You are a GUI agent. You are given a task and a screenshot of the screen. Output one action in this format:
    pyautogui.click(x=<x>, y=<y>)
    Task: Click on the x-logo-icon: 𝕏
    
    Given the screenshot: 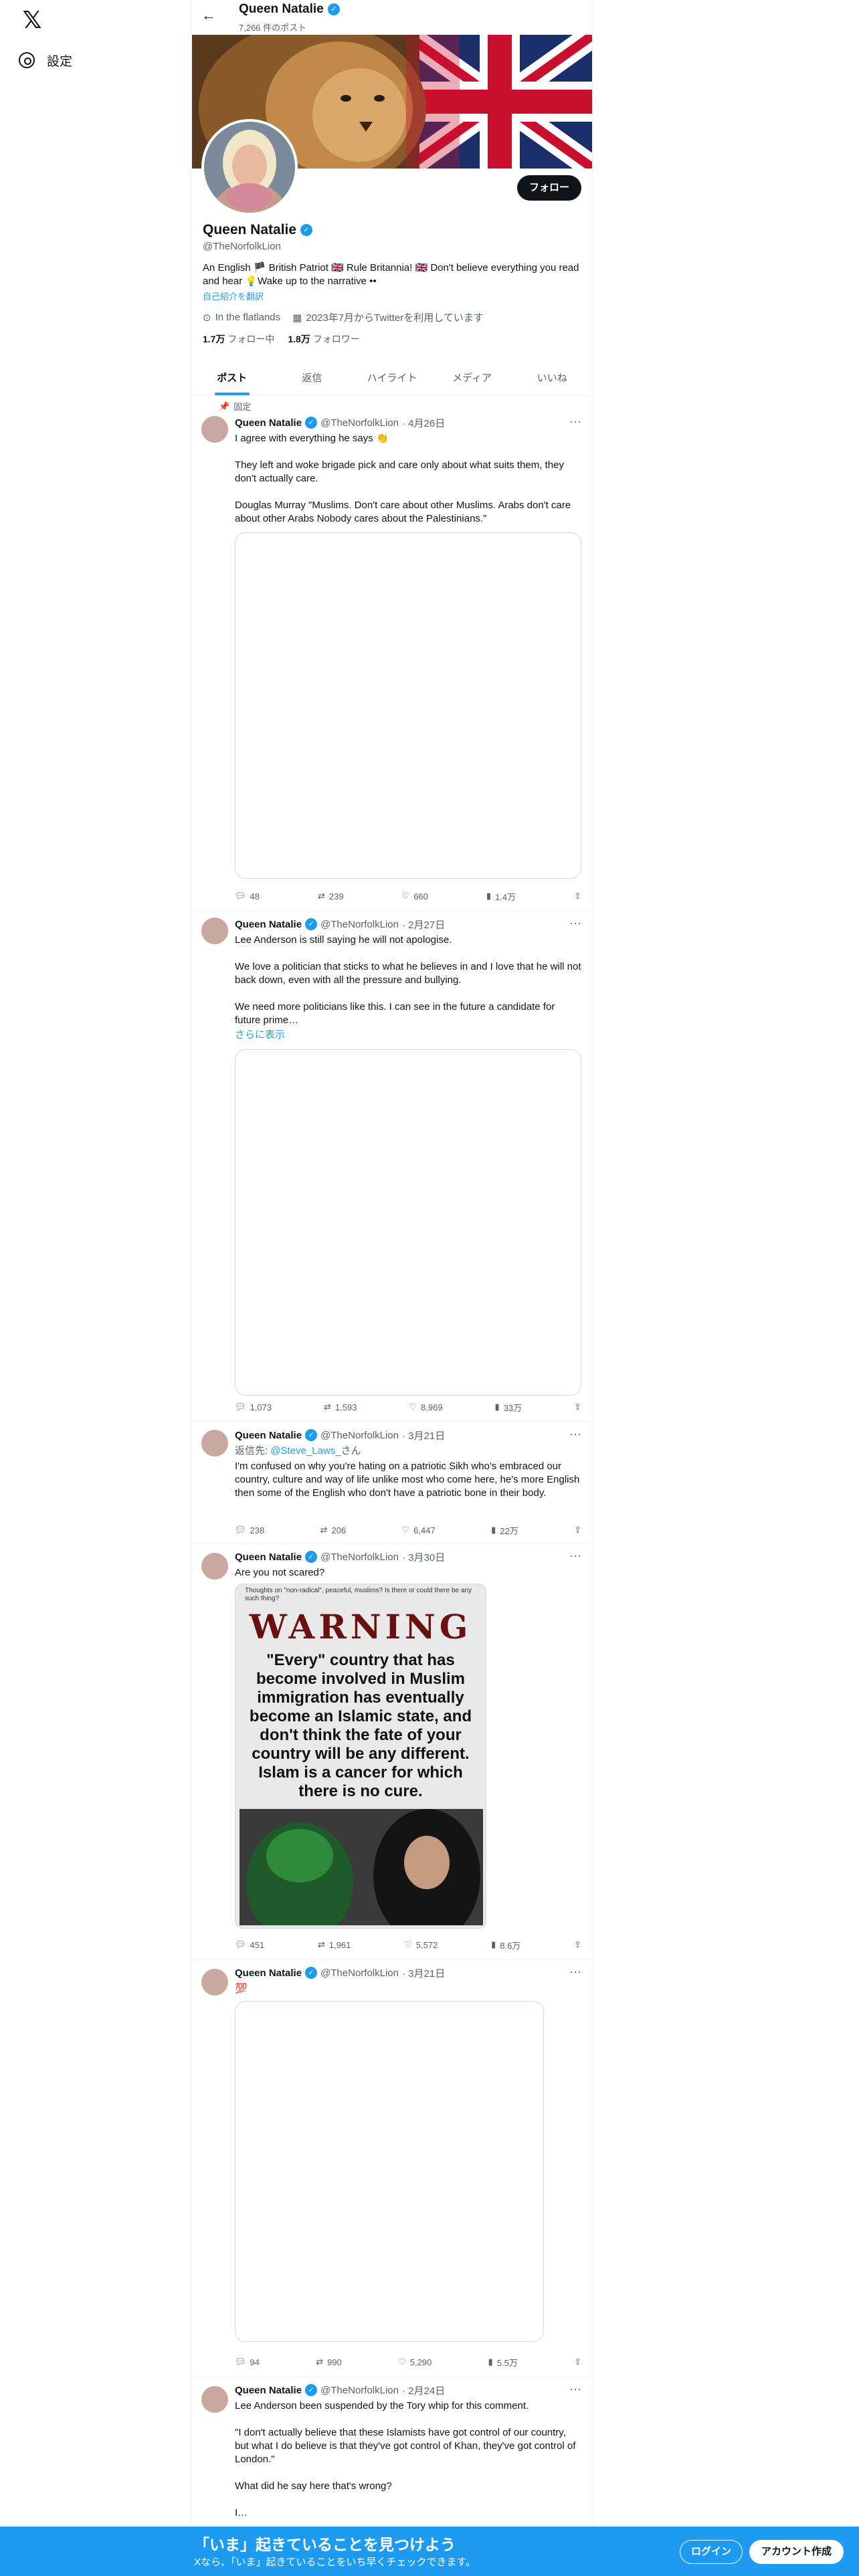 What is the action you would take?
    pyautogui.click(x=32, y=20)
    